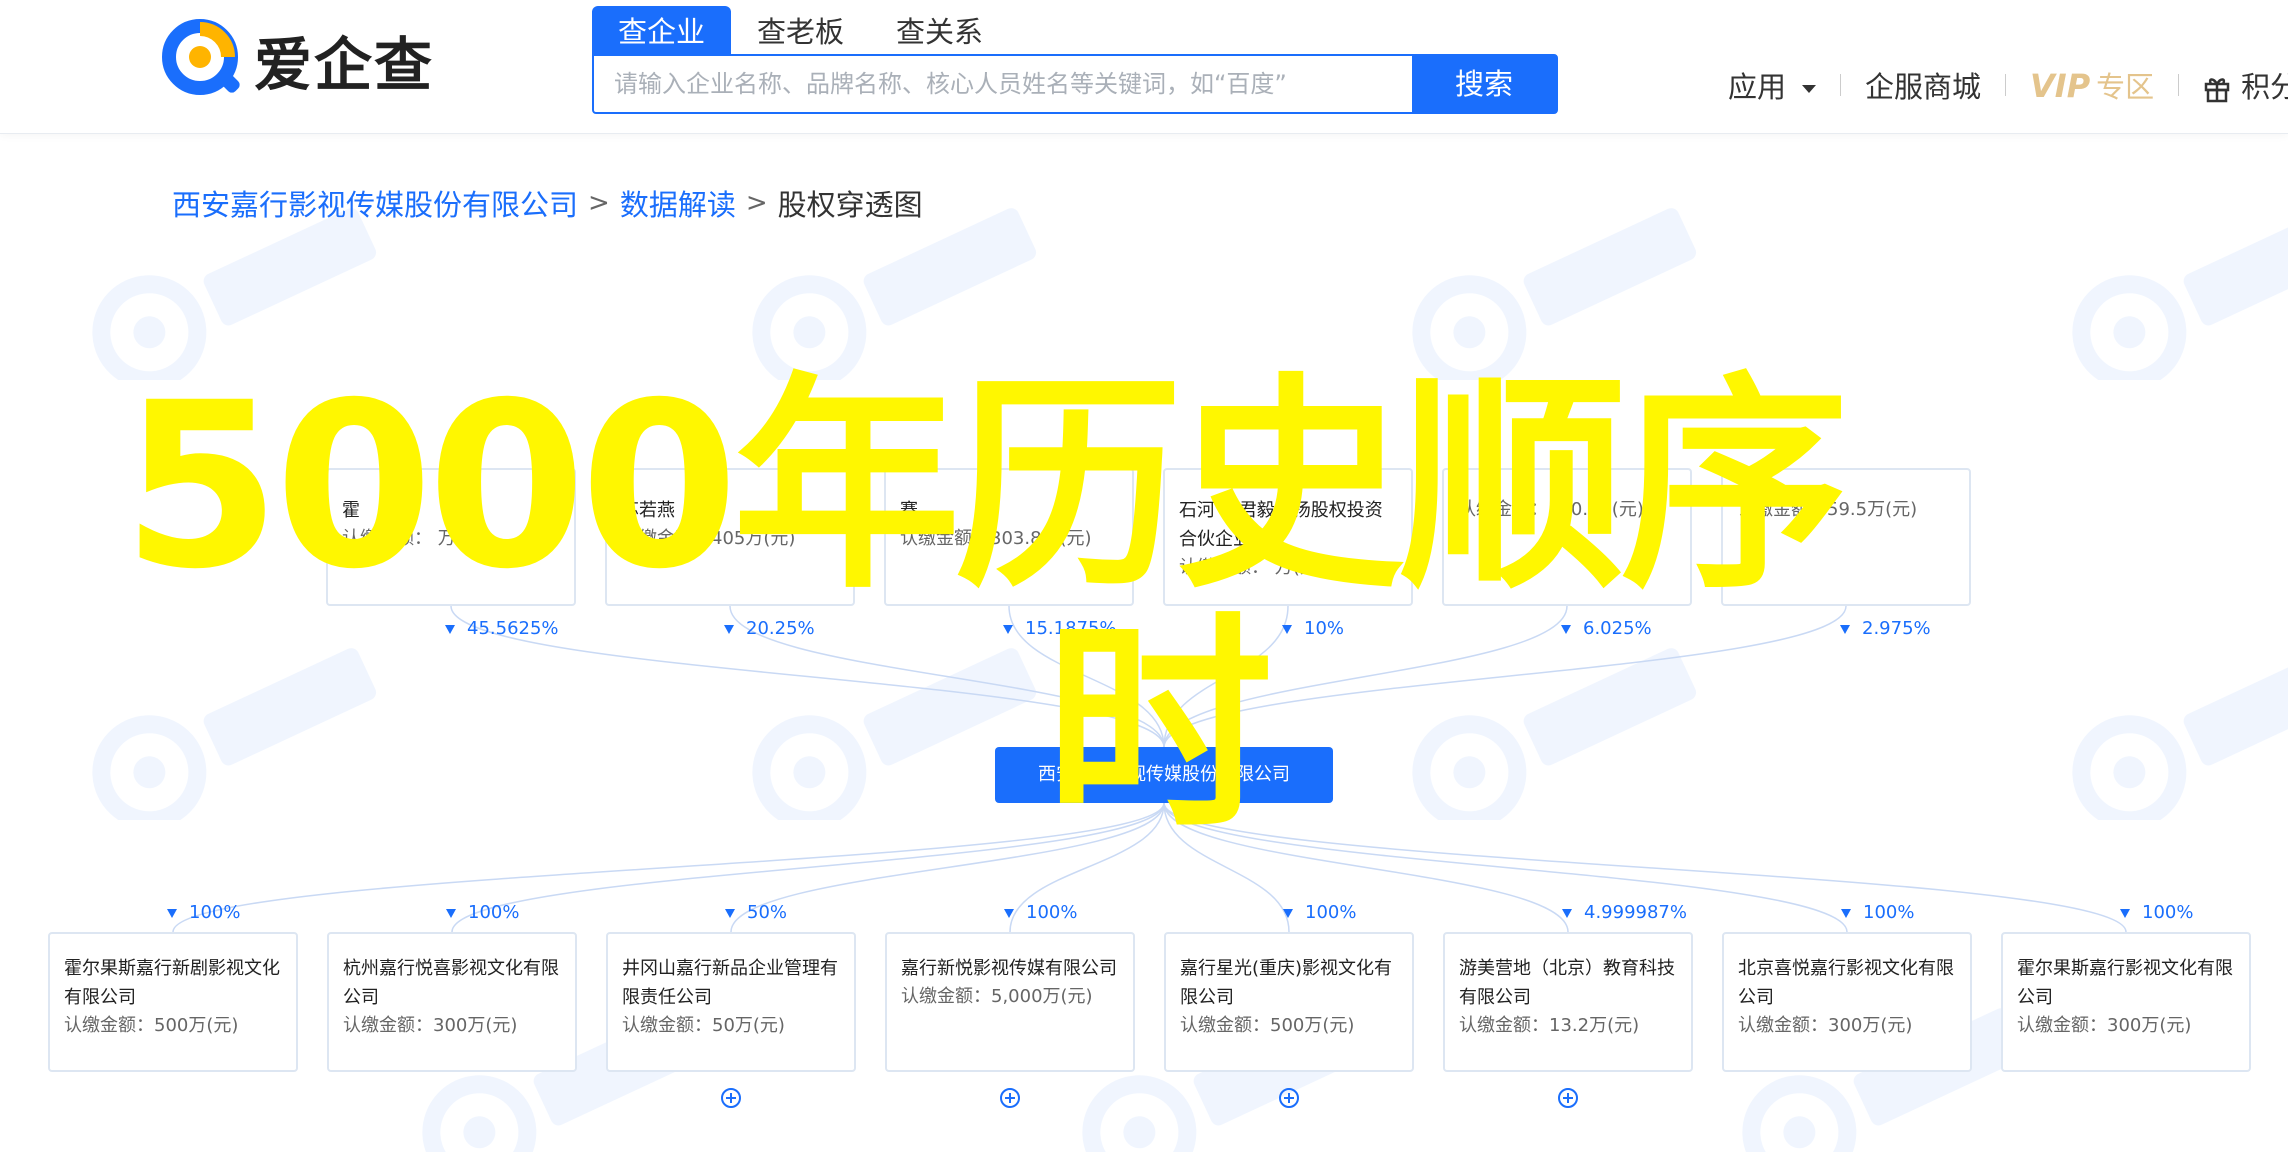 This screenshot has width=2288, height=1152. I want to click on percent-value: 4.999987%, so click(1635, 912).